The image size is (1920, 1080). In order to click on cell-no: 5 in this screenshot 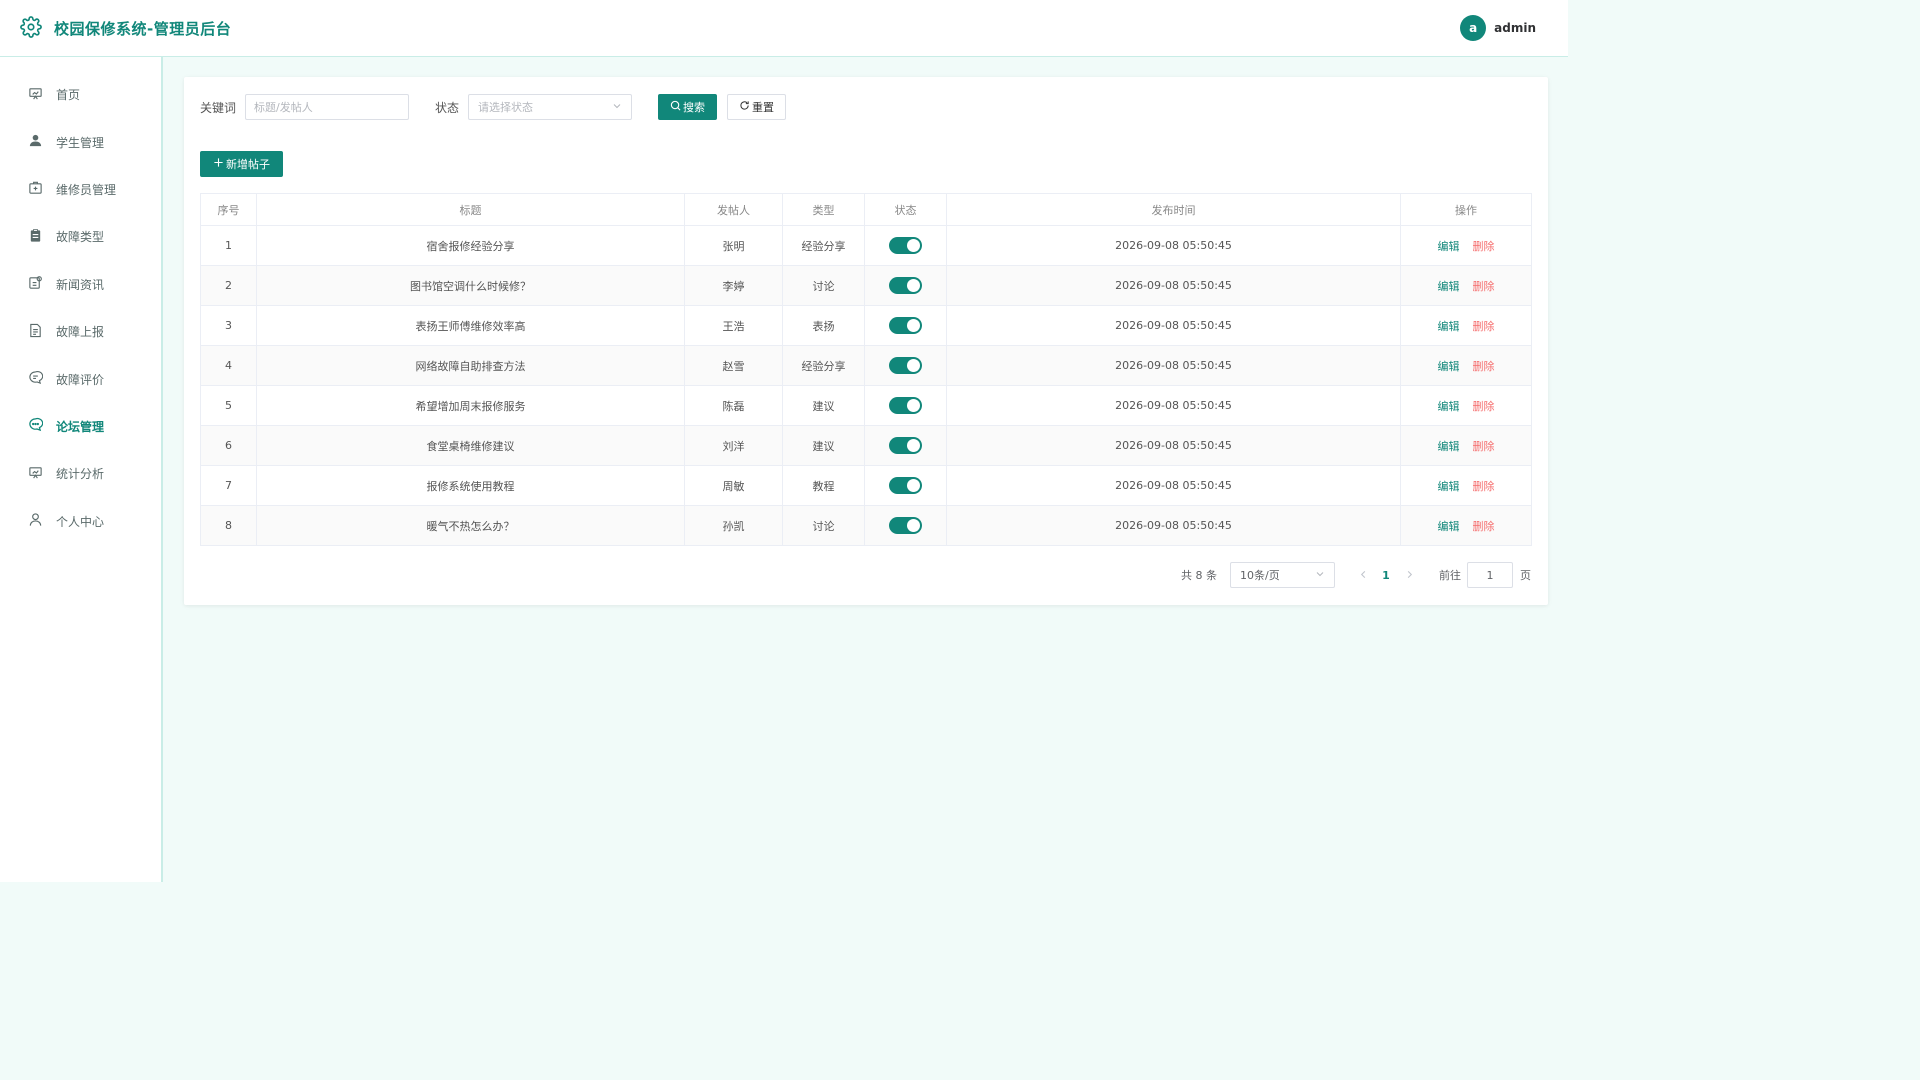, I will do `click(228, 405)`.